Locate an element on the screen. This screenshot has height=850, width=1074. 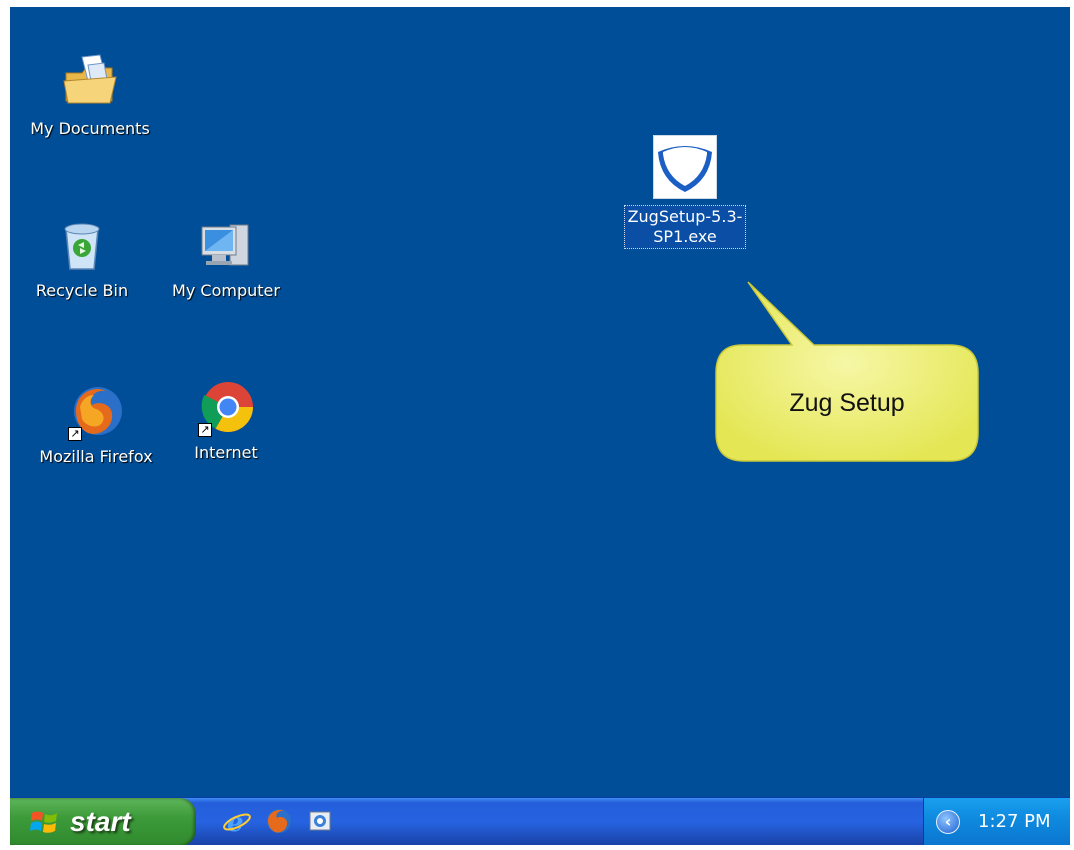
desktop-icon-zugsetup-exe: ZugSetup-5.3- SP1.exe is located at coordinates (685, 192).